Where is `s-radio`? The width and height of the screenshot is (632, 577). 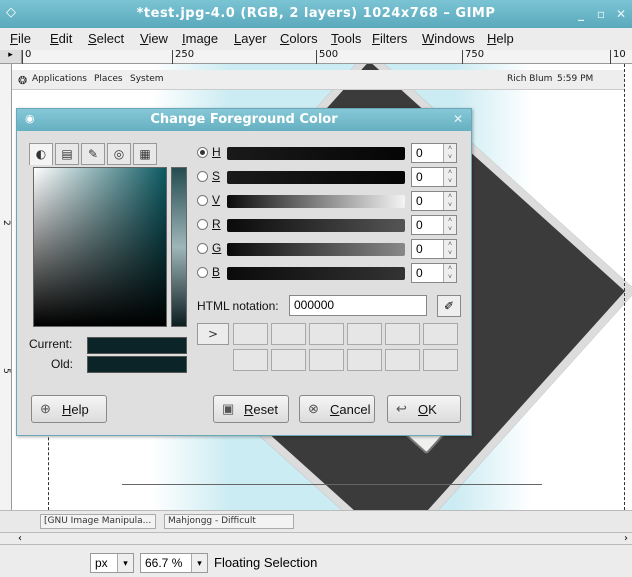
s-radio is located at coordinates (202, 176).